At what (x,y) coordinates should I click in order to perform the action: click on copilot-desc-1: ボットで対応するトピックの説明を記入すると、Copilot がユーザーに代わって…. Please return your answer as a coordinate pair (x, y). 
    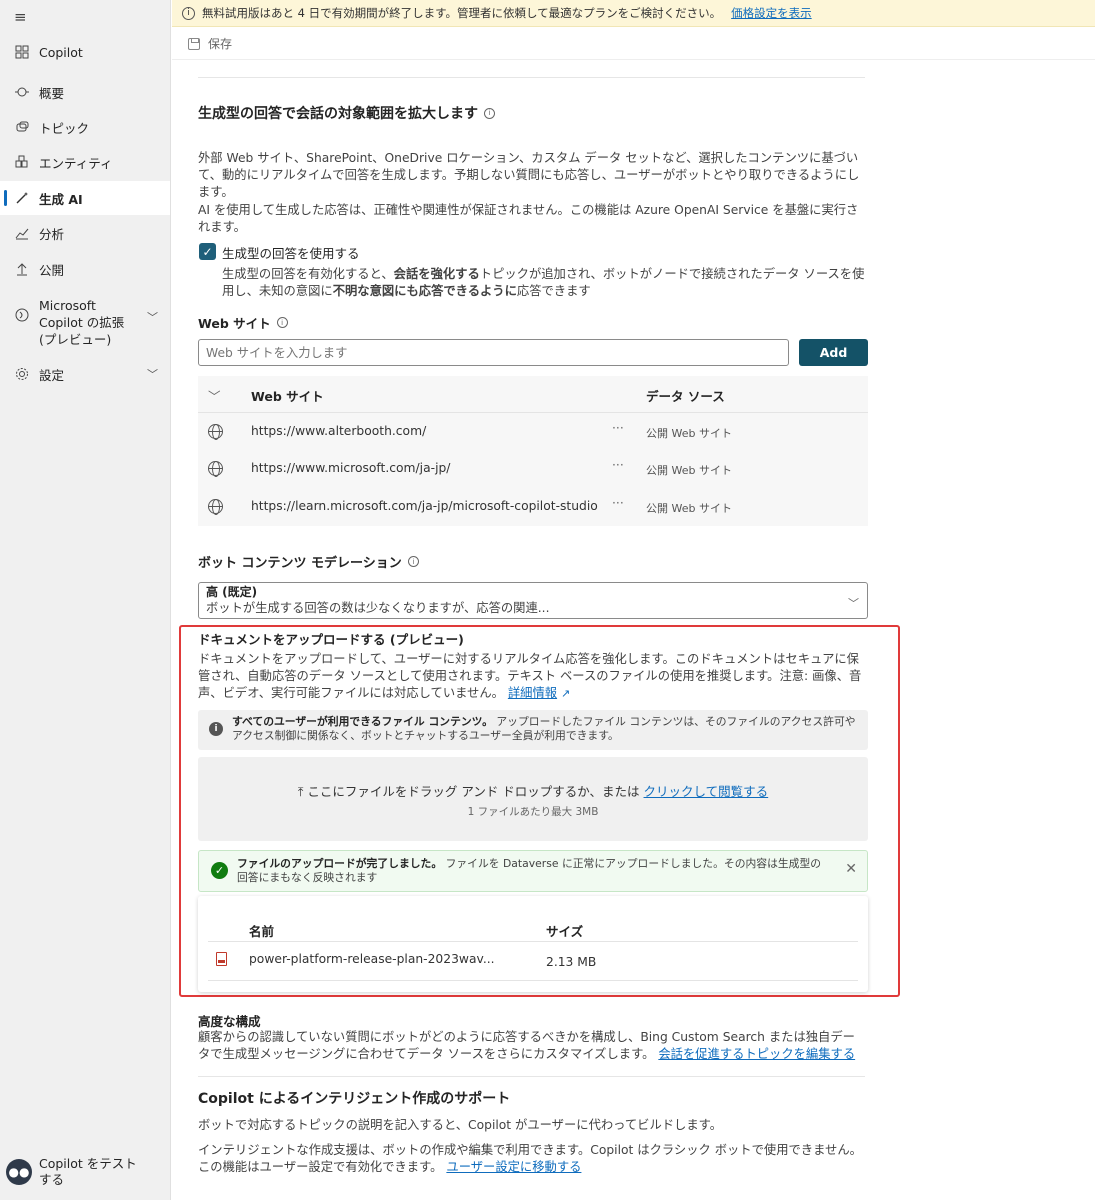
    Looking at the image, I should click on (460, 1125).